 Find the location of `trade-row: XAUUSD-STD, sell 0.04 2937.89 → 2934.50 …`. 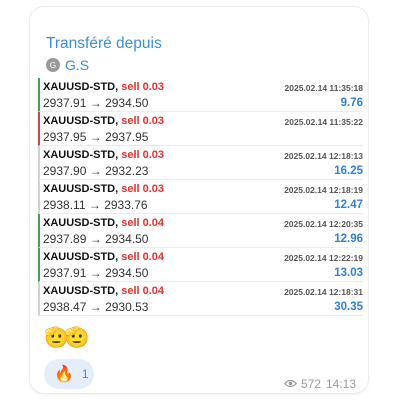

trade-row: XAUUSD-STD, sell 0.04 2937.89 → 2934.50 … is located at coordinates (200, 231).